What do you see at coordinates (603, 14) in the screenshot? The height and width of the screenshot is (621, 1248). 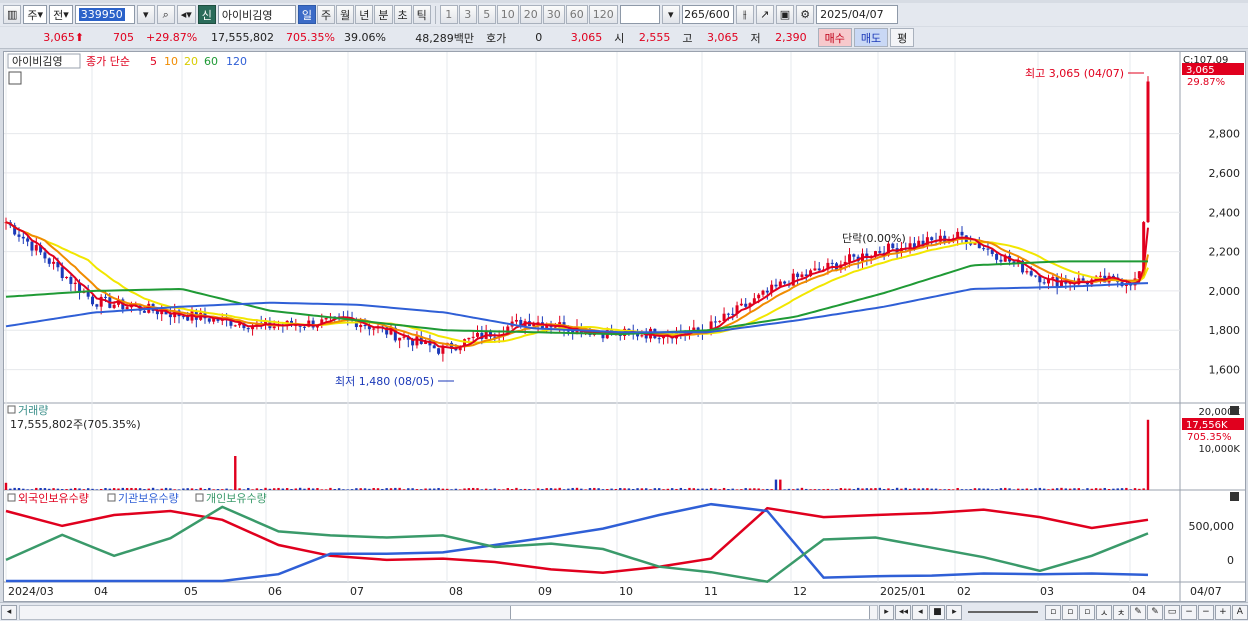 I see `interval-button: 120` at bounding box center [603, 14].